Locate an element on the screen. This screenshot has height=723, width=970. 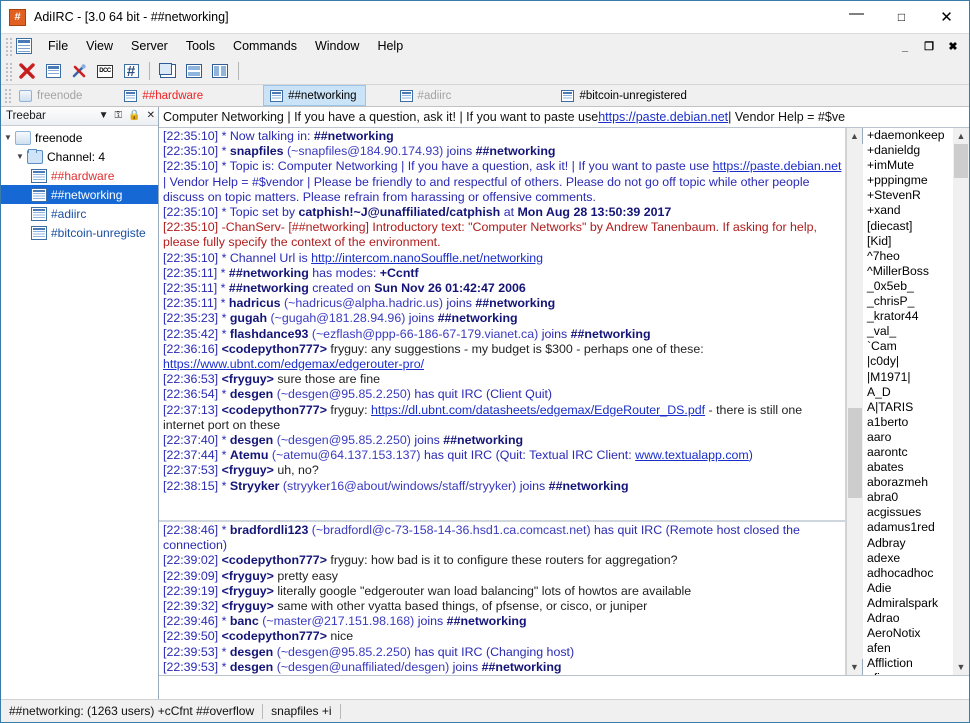
message-input-row is located at coordinates (564, 687).